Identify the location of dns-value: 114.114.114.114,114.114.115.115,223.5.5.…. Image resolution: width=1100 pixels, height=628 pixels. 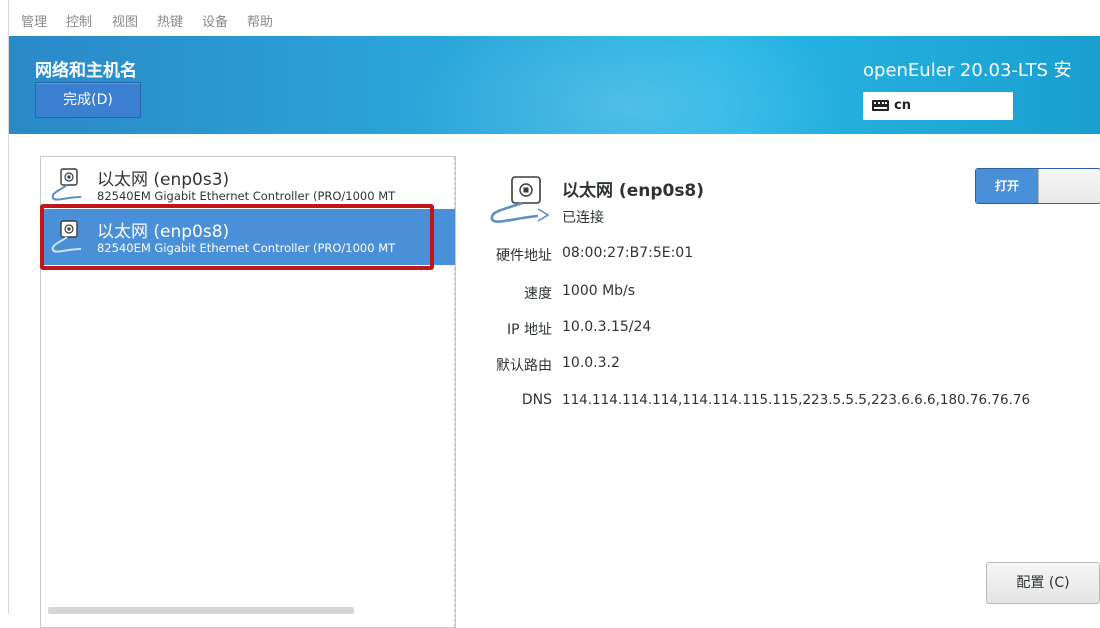
(796, 400).